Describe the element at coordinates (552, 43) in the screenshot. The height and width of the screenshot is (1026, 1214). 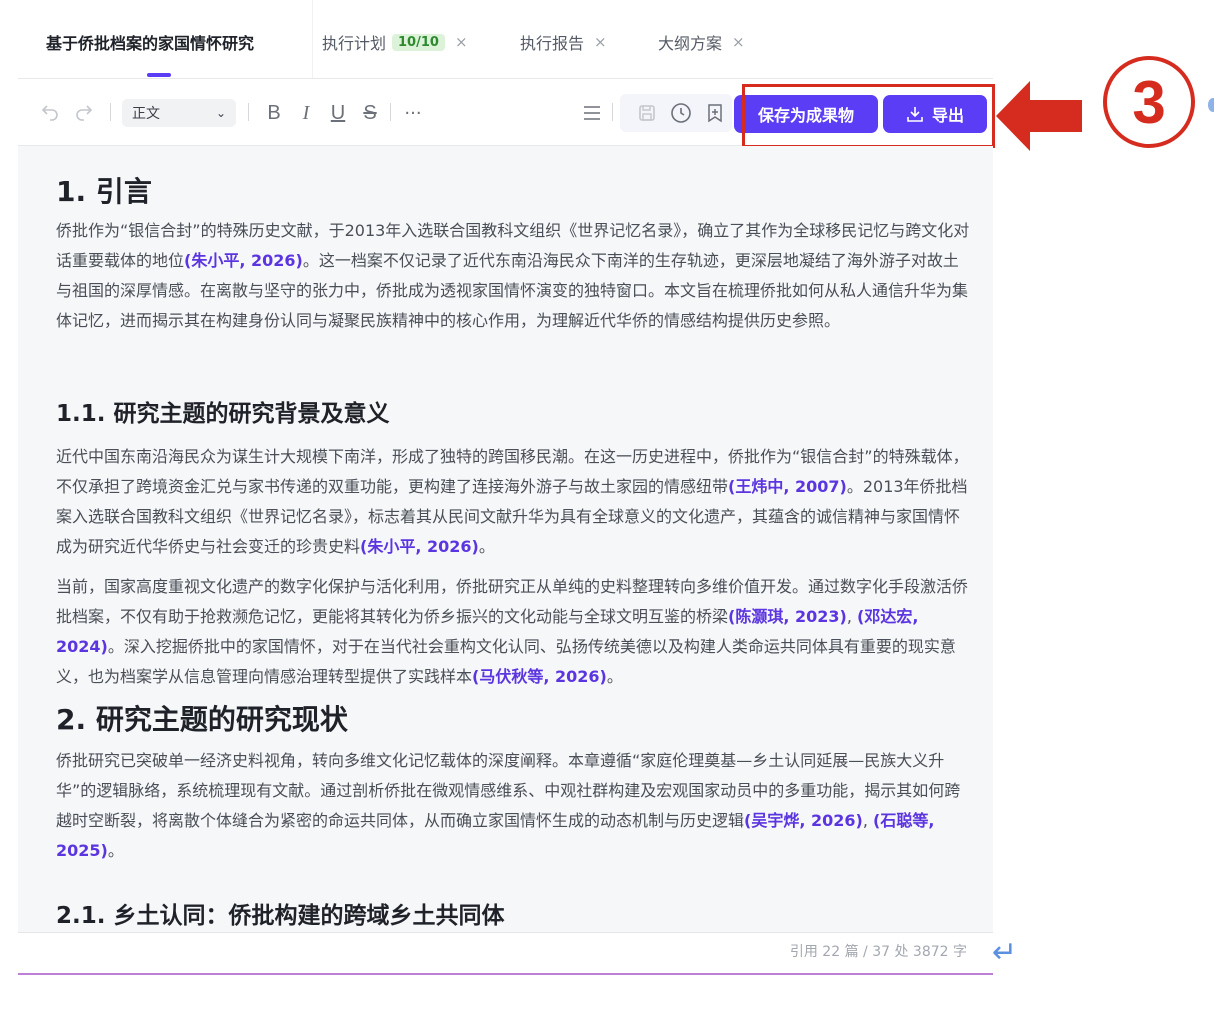
I see `tab-label: 执行报告` at that location.